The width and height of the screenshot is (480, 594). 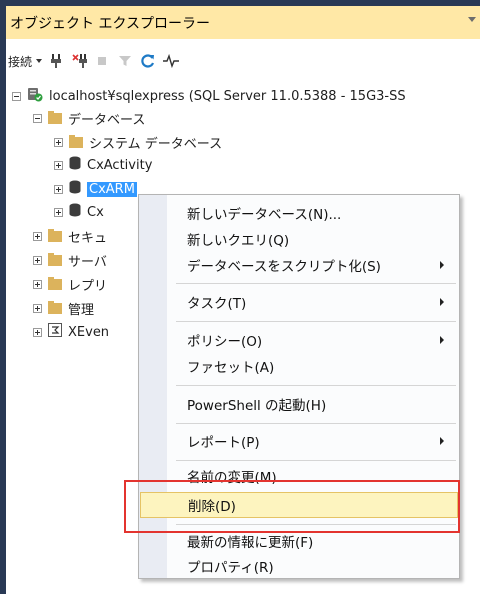 What do you see at coordinates (81, 310) in the screenshot?
I see `management-label: 管理` at bounding box center [81, 310].